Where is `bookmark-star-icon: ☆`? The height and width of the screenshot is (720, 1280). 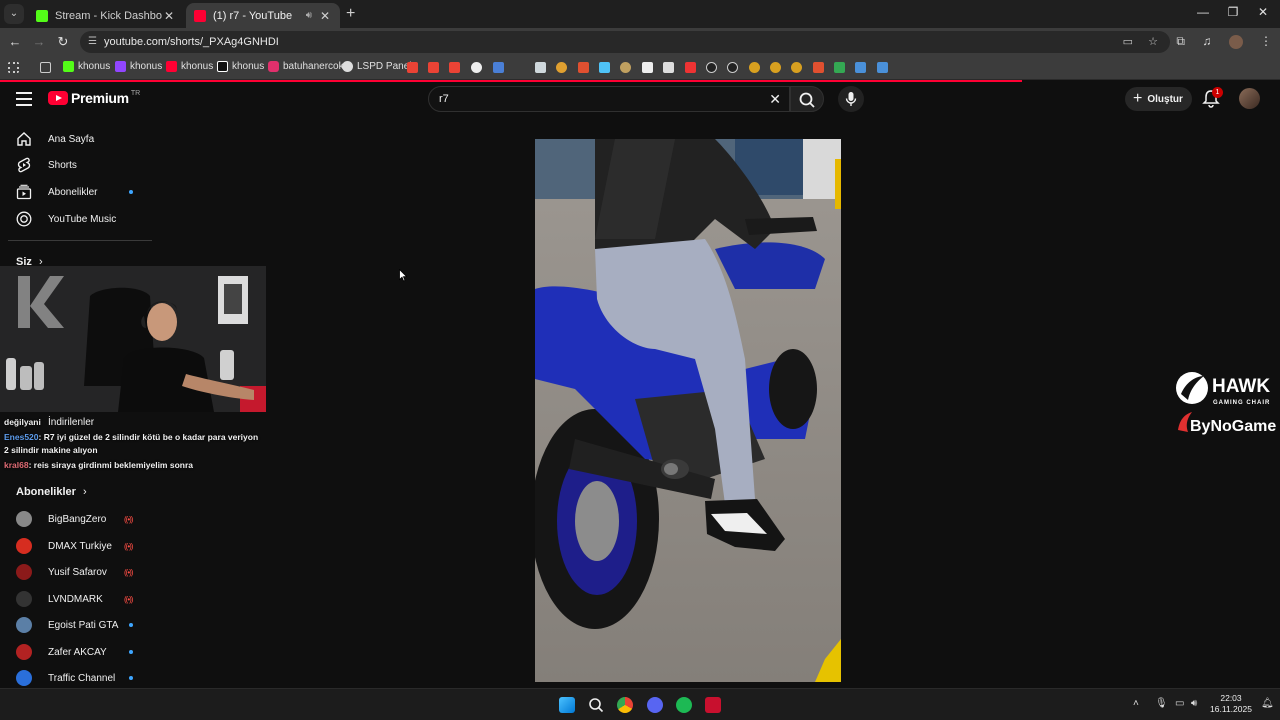
bookmark-star-icon: ☆ is located at coordinates (1153, 42).